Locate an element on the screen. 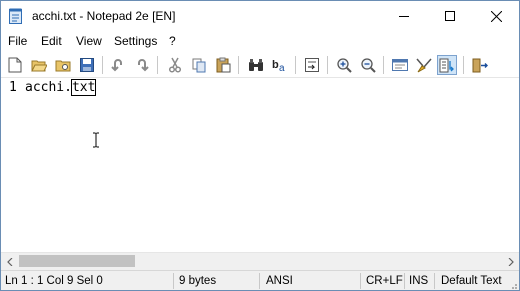 This screenshot has width=520, height=291. maximize-icon is located at coordinates (450, 16).